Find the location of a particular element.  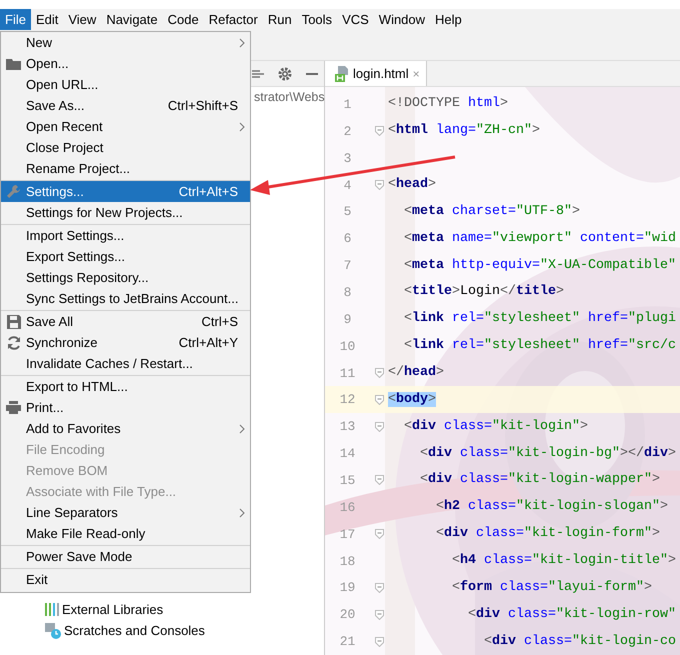

line-number: 3 is located at coordinates (348, 158).